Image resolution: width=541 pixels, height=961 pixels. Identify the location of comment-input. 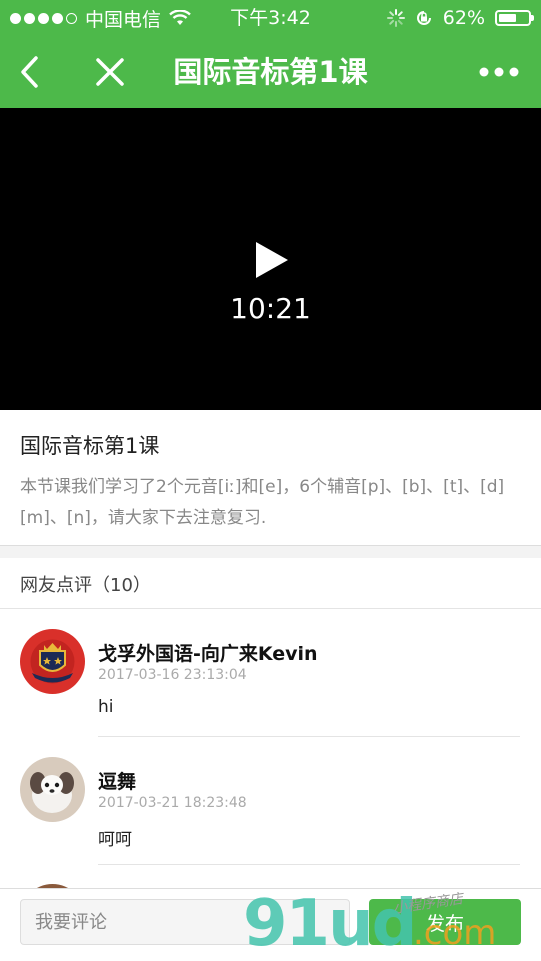
(185, 922).